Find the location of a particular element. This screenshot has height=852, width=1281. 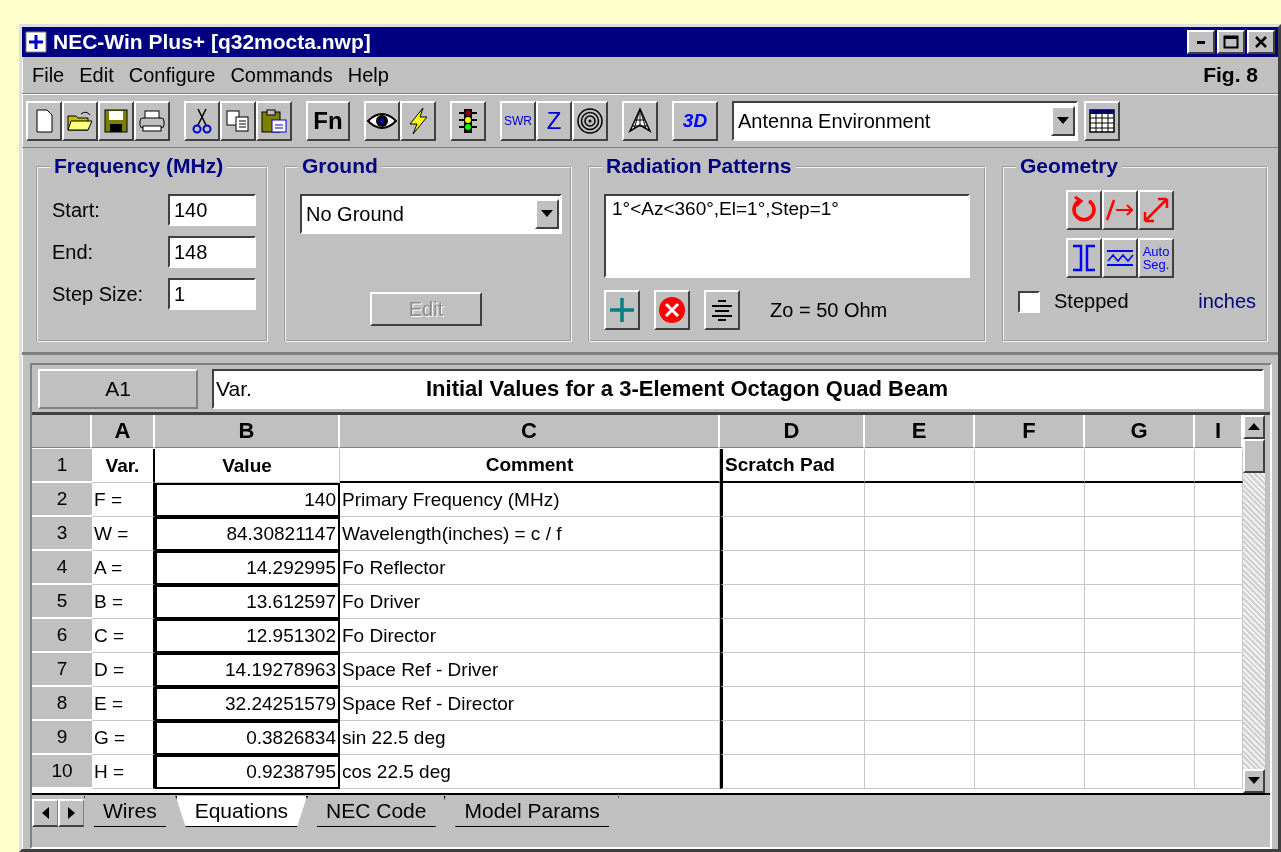

folder-icon is located at coordinates (80, 121).